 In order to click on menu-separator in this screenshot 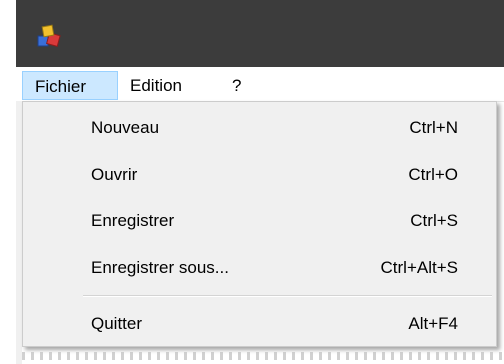, I will do `click(287, 296)`.